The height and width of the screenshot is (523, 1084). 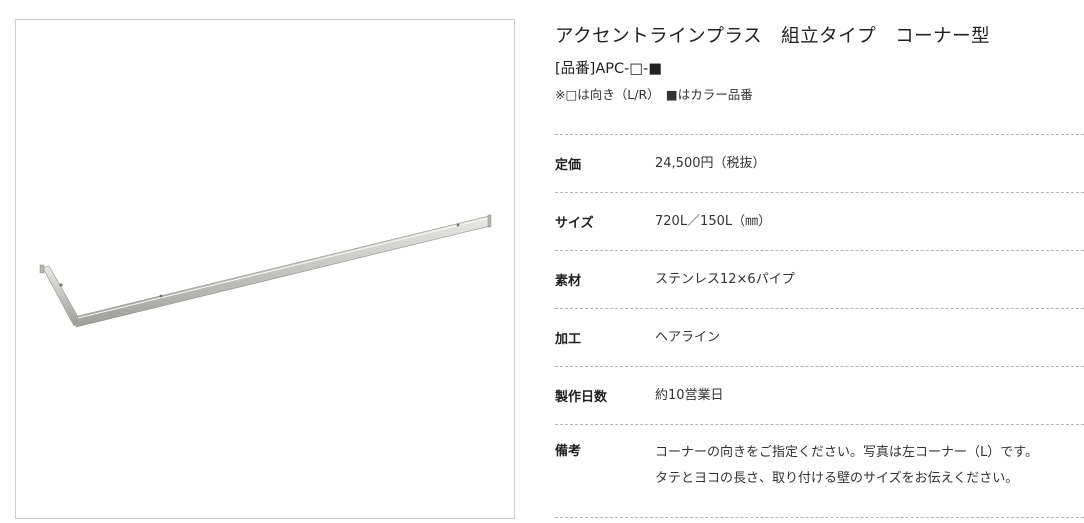 I want to click on spec-label: 定価, so click(x=568, y=165).